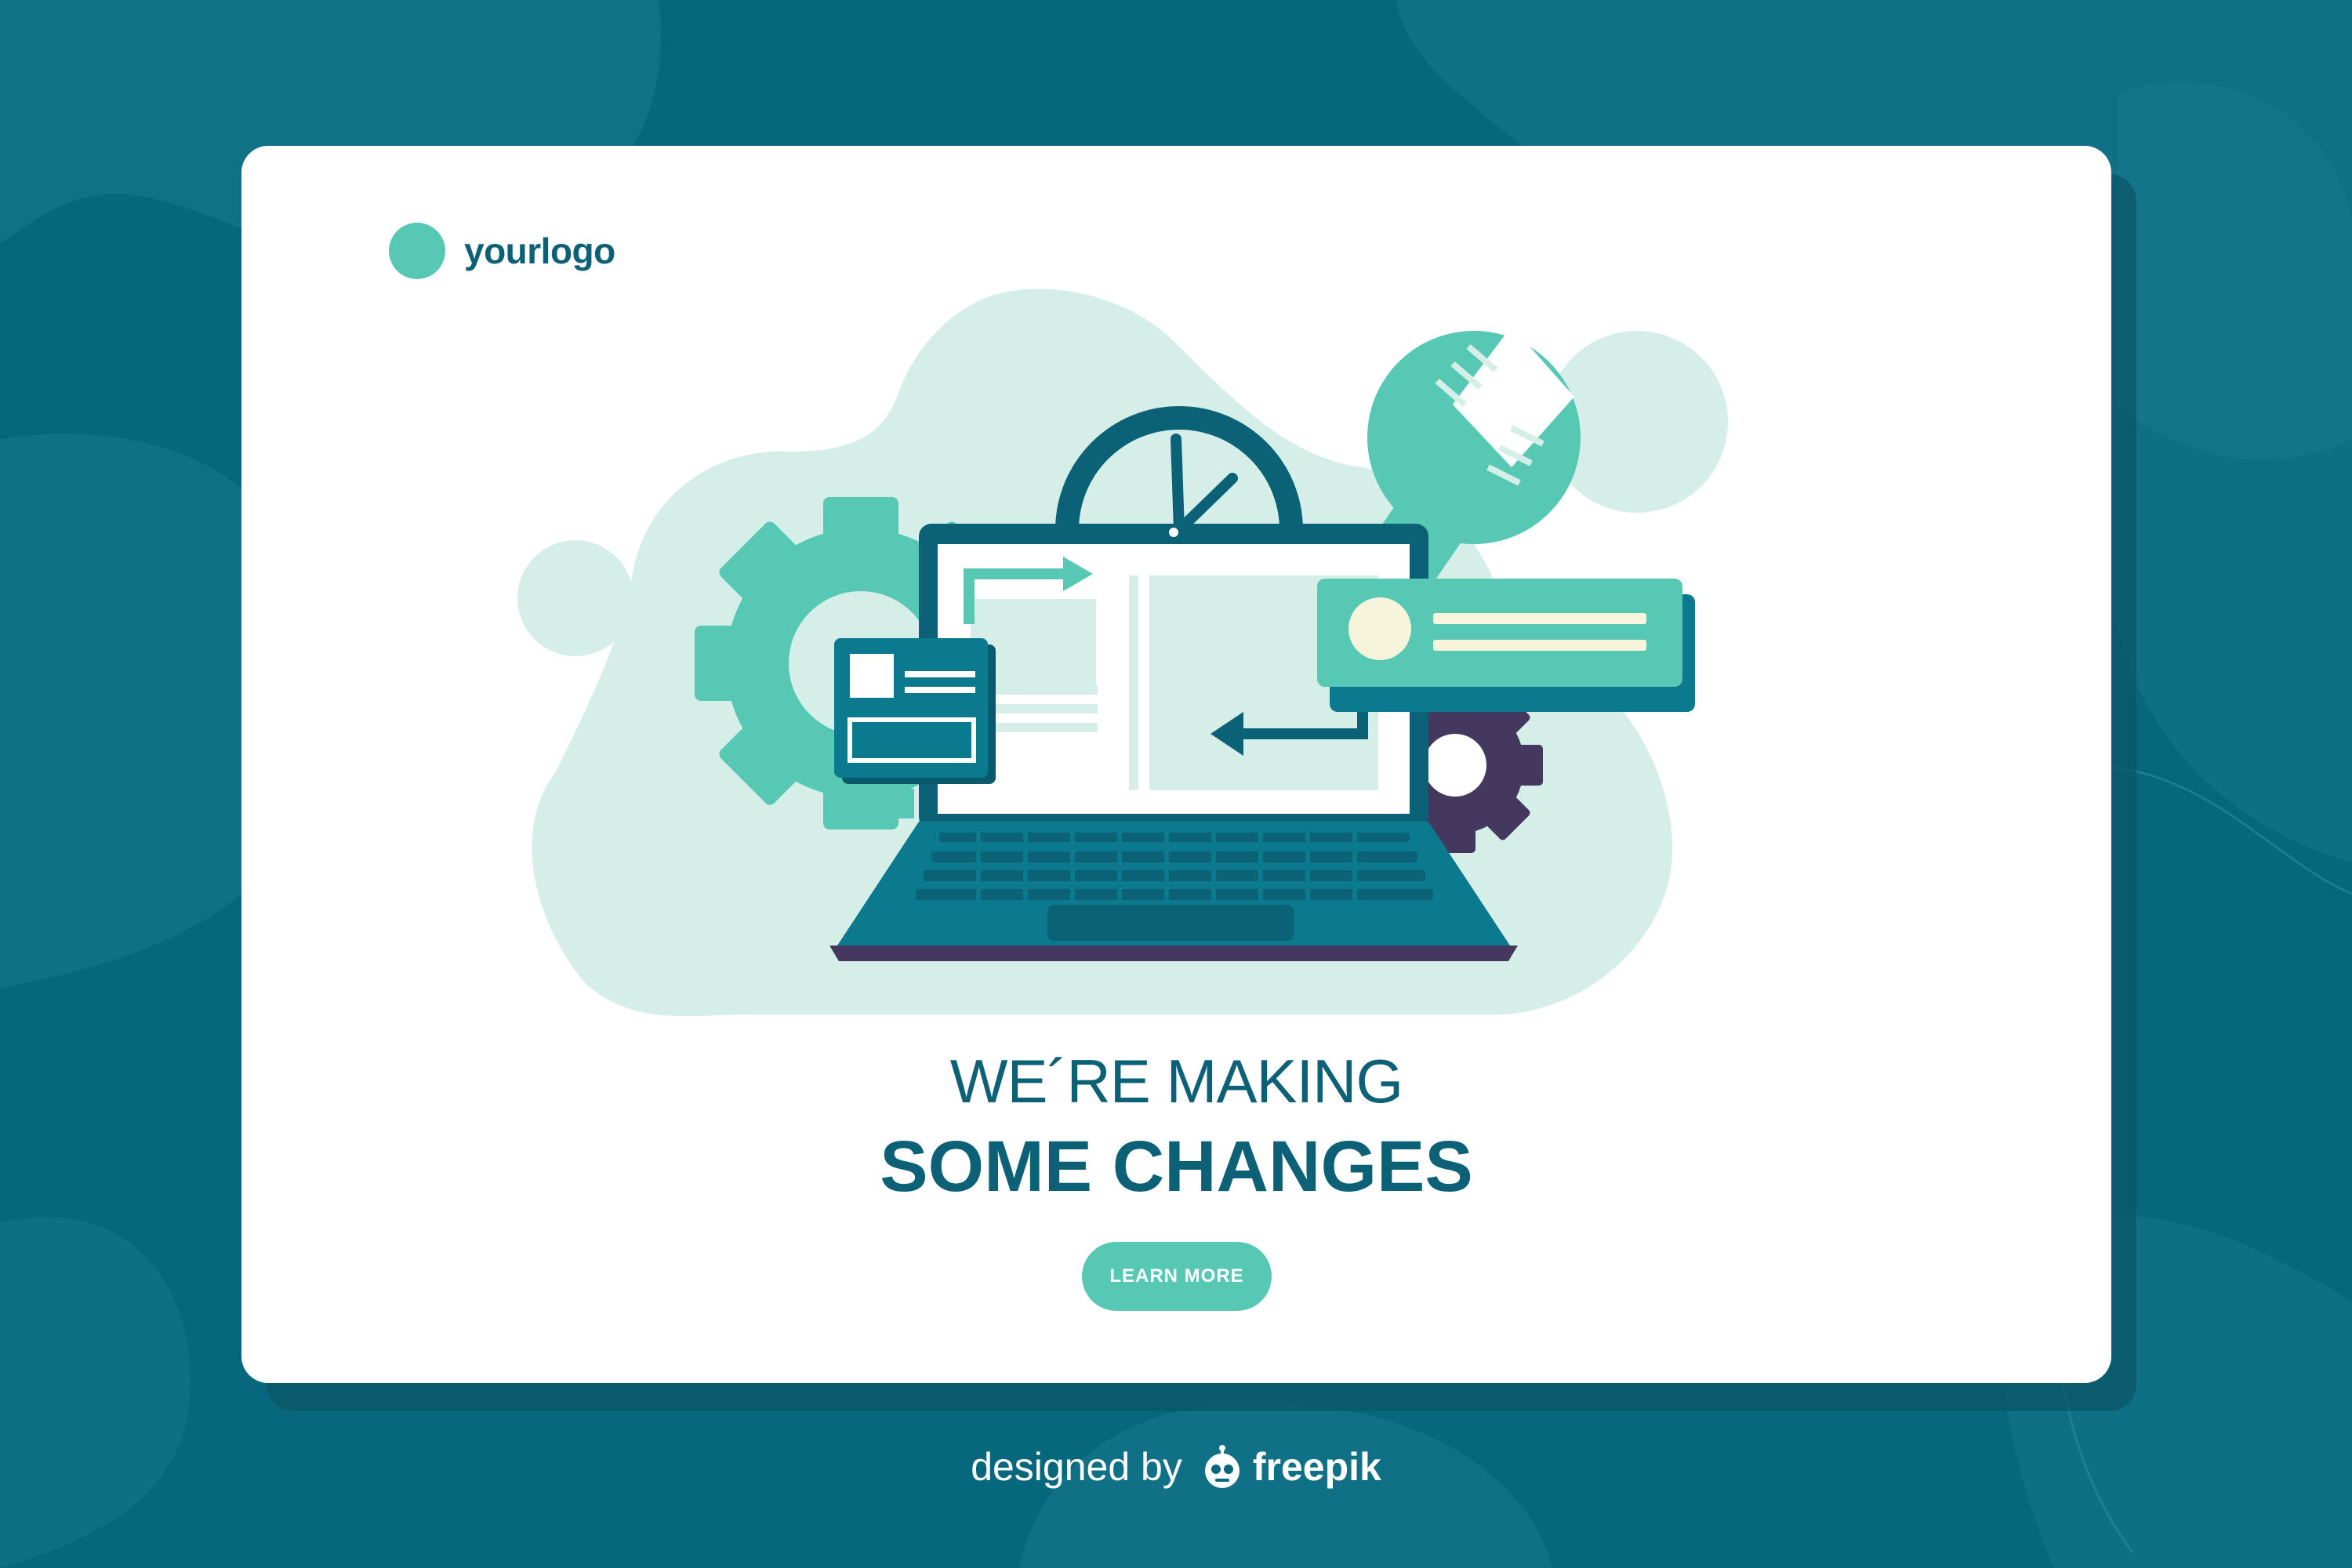 The height and width of the screenshot is (1568, 2352). What do you see at coordinates (1176, 1081) in the screenshot?
I see `page-heading: WE´RE MAKING` at bounding box center [1176, 1081].